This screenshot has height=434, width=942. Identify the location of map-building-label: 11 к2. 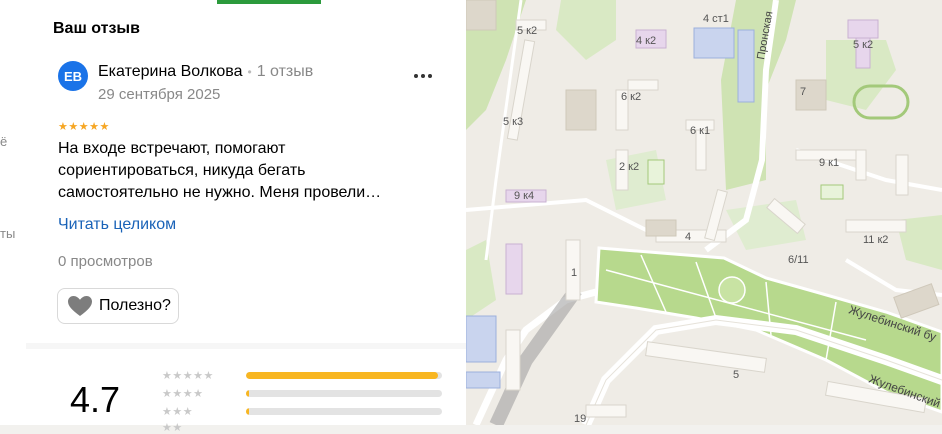
(875, 240).